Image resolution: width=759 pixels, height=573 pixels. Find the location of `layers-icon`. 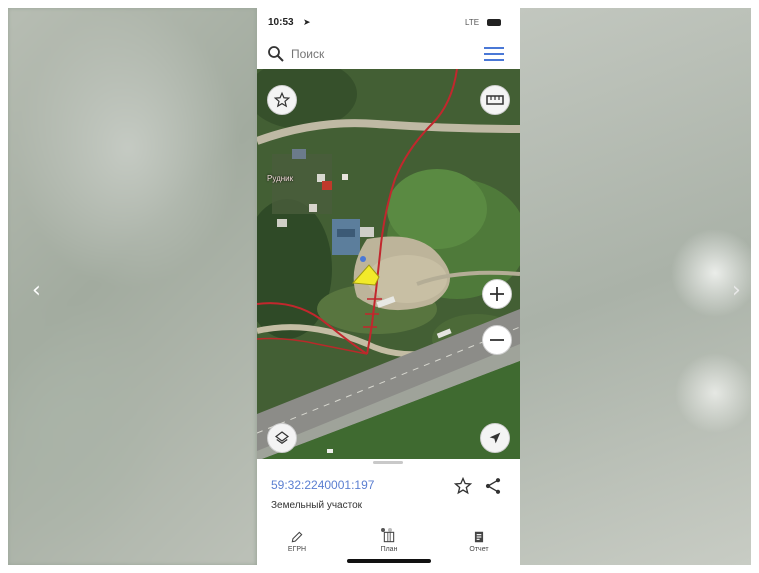

layers-icon is located at coordinates (282, 437).